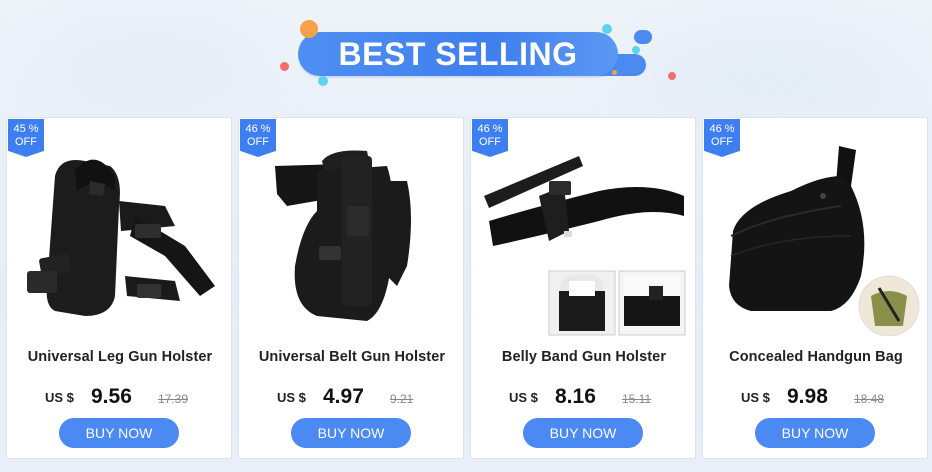 The image size is (932, 472). I want to click on product-title: Concealed Handgun Bag, so click(816, 357).